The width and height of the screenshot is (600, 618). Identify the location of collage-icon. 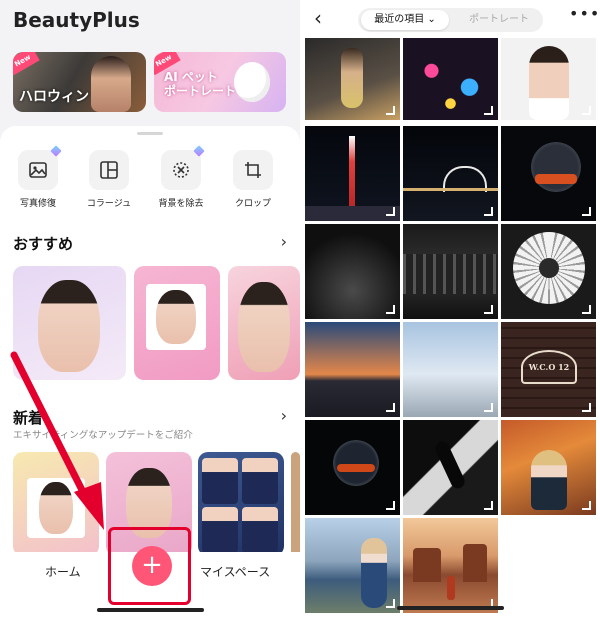
(109, 170).